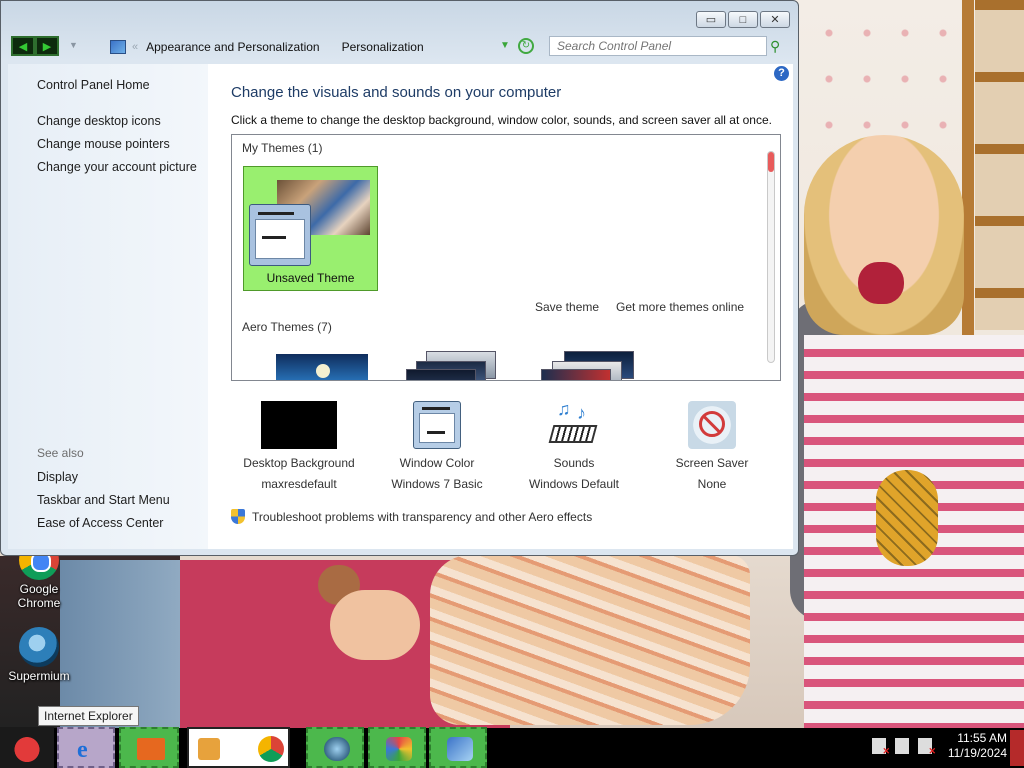 This screenshot has height=768, width=1024. I want to click on refresh-icon: ↻, so click(526, 46).